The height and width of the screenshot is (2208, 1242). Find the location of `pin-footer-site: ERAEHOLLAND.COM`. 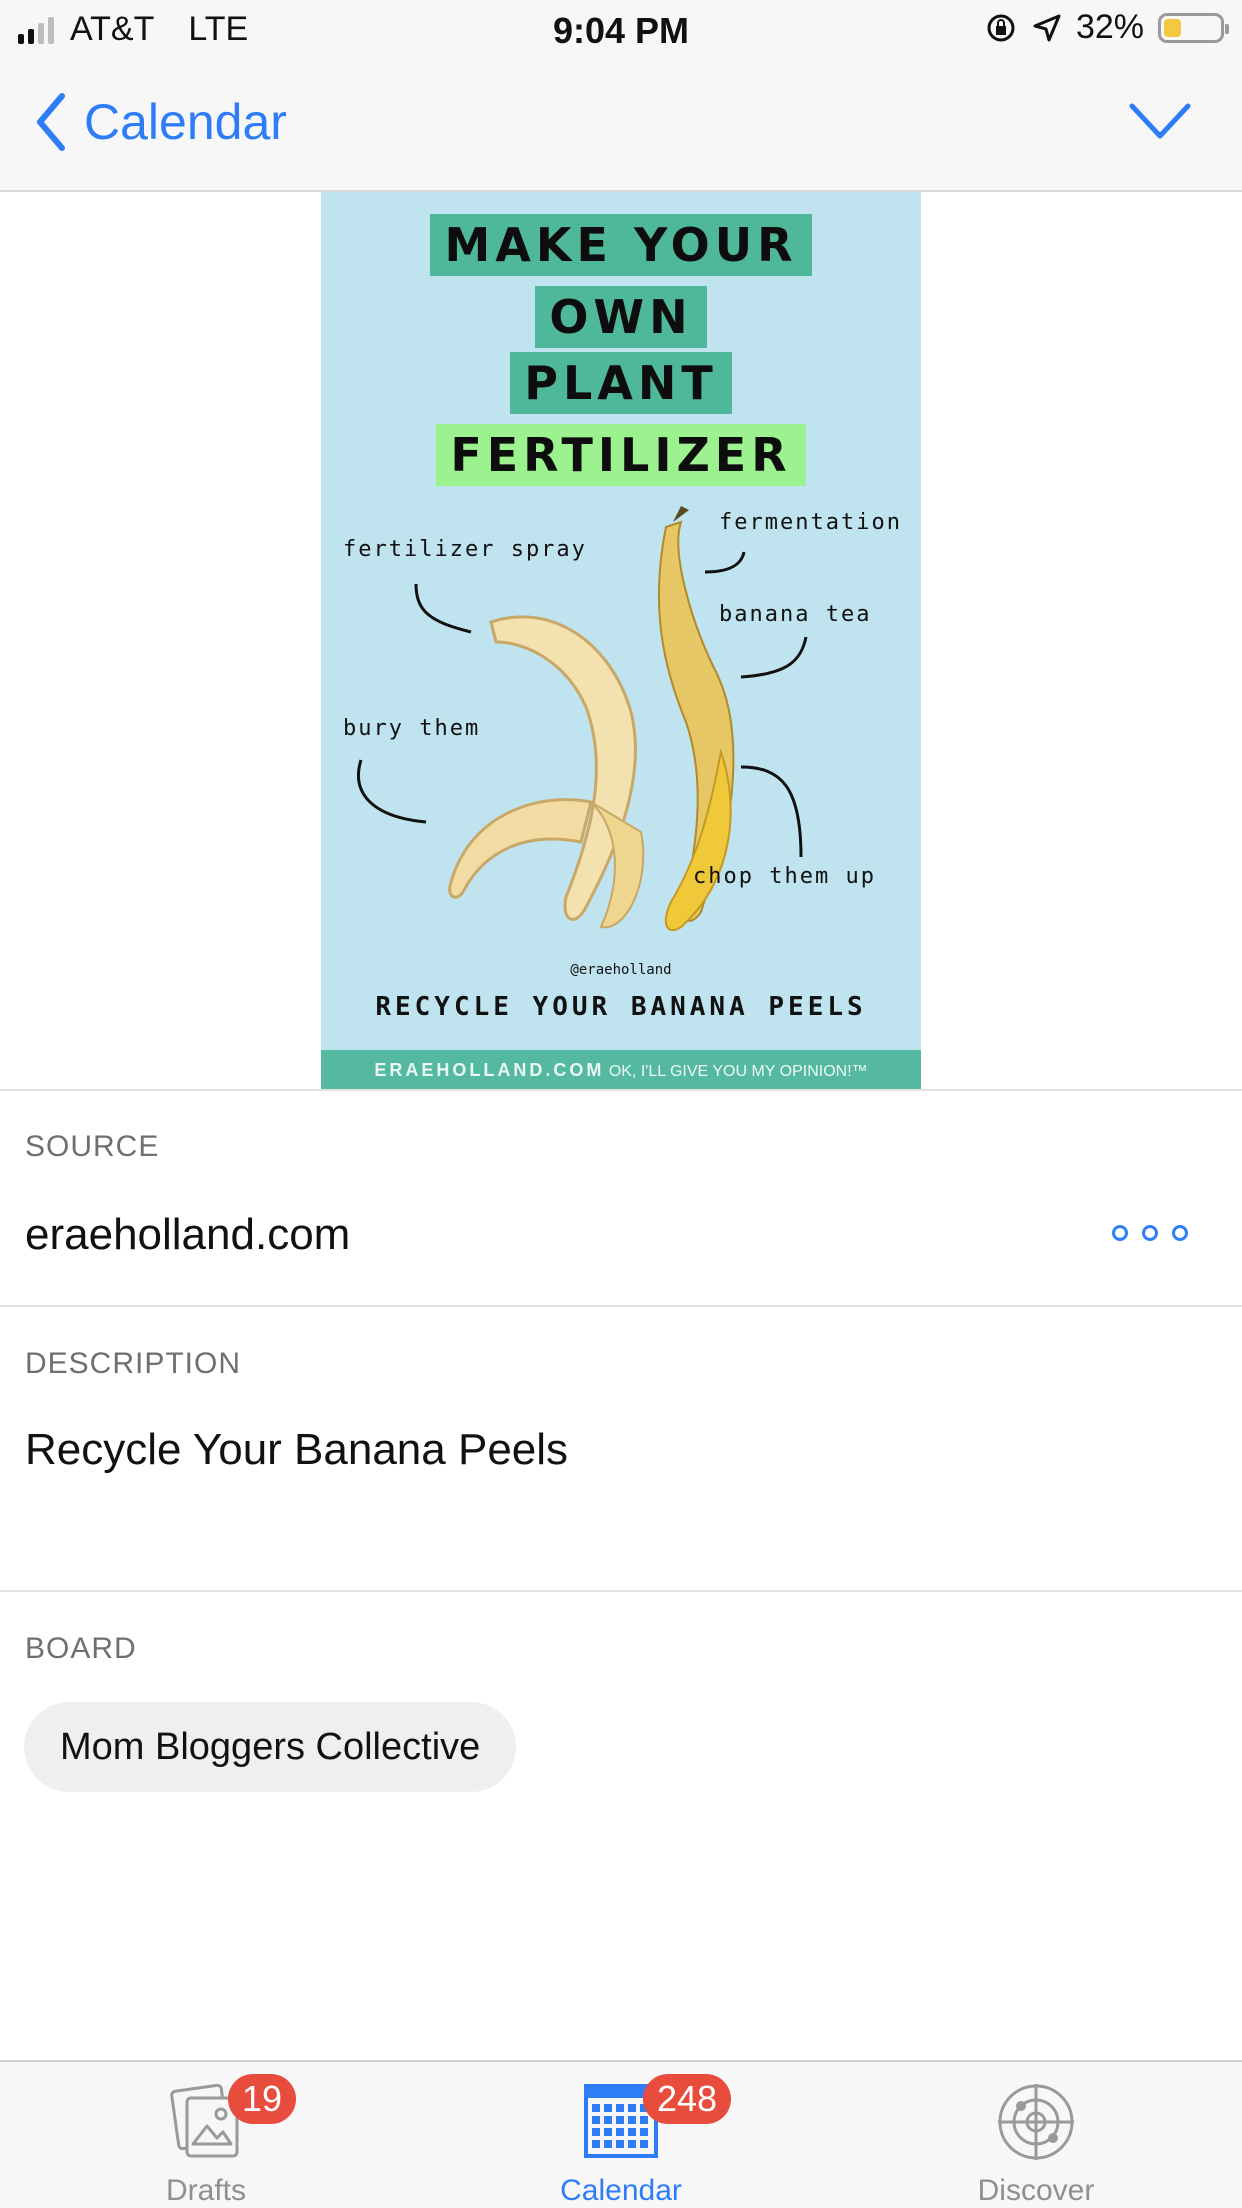

pin-footer-site: ERAEHOLLAND.COM is located at coordinates (489, 1070).